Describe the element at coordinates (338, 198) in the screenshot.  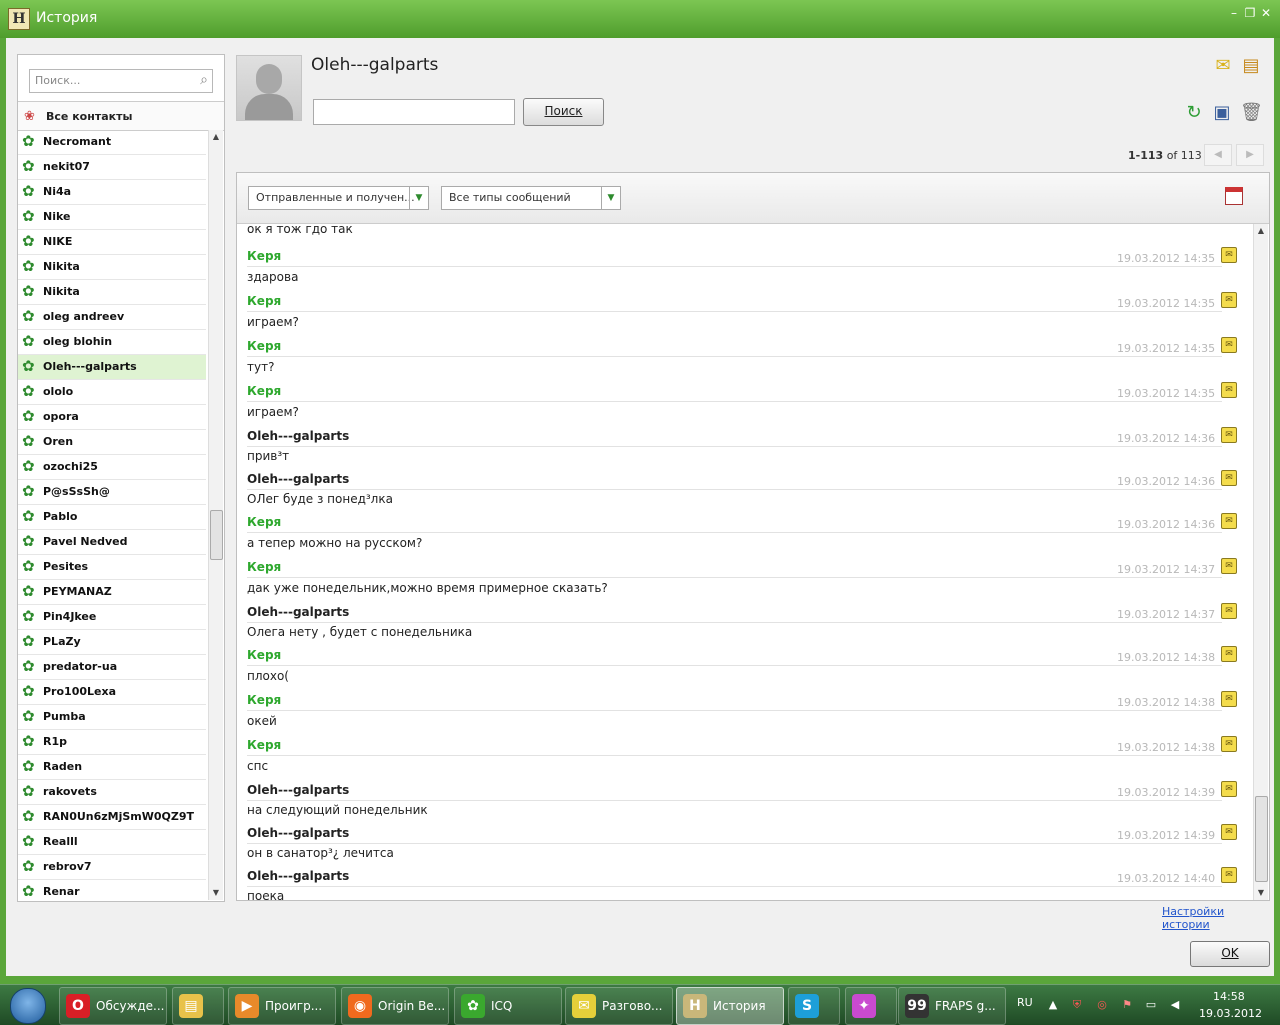
I see `direction-filter-select: Отправленные и получен... ▼` at that location.